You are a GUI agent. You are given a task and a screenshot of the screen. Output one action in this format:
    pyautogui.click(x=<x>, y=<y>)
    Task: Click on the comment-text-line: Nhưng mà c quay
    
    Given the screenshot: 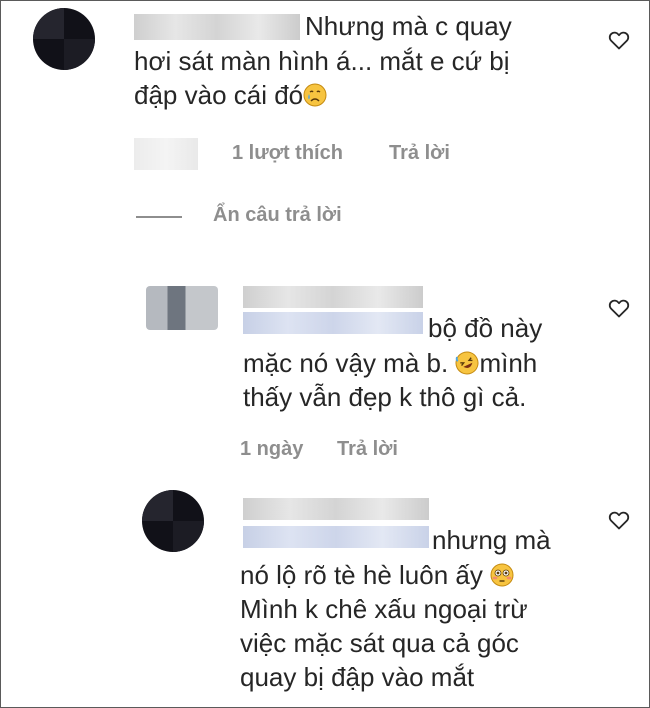 What is the action you would take?
    pyautogui.click(x=408, y=26)
    